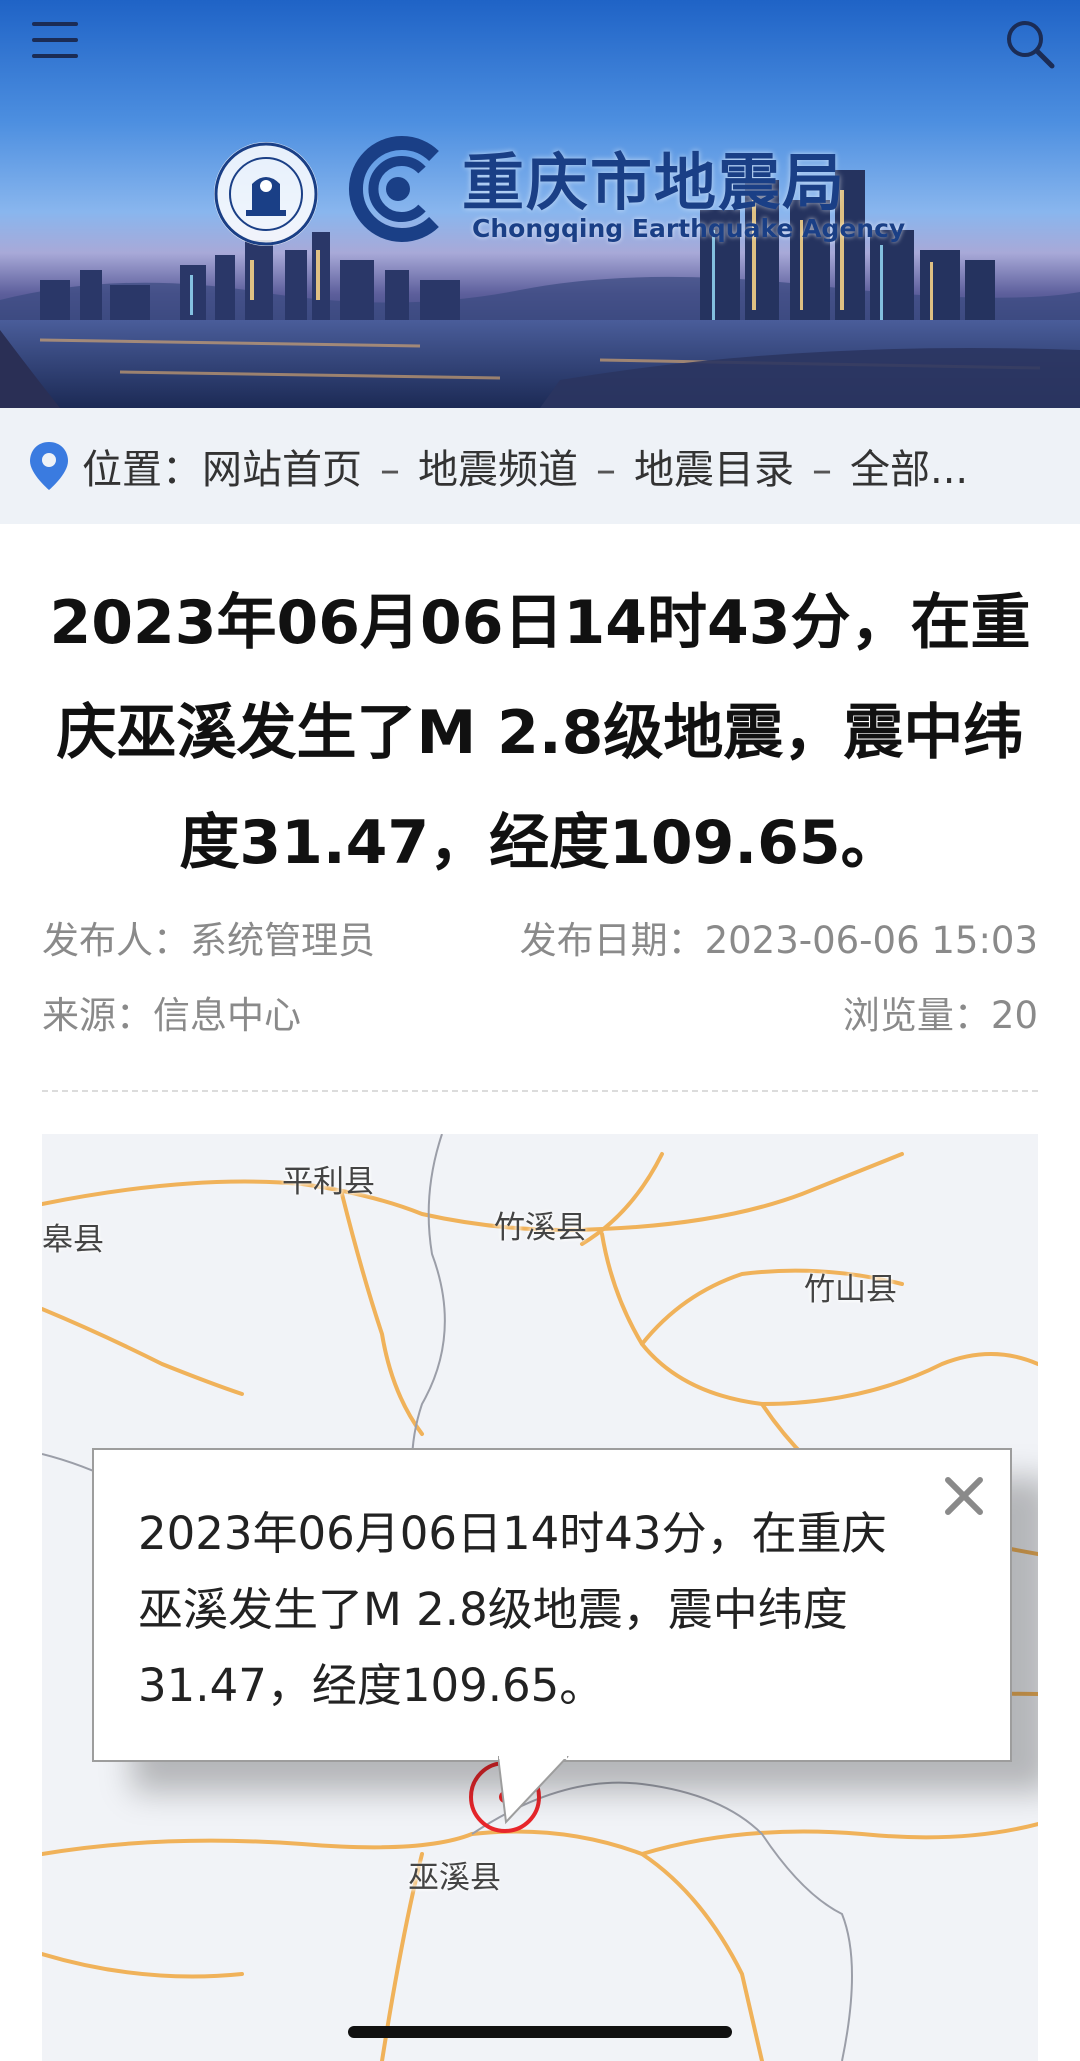 Image resolution: width=1080 pixels, height=2061 pixels. Describe the element at coordinates (540, 1228) in the screenshot. I see `map-place-zhuxi: 竹溪县` at that location.